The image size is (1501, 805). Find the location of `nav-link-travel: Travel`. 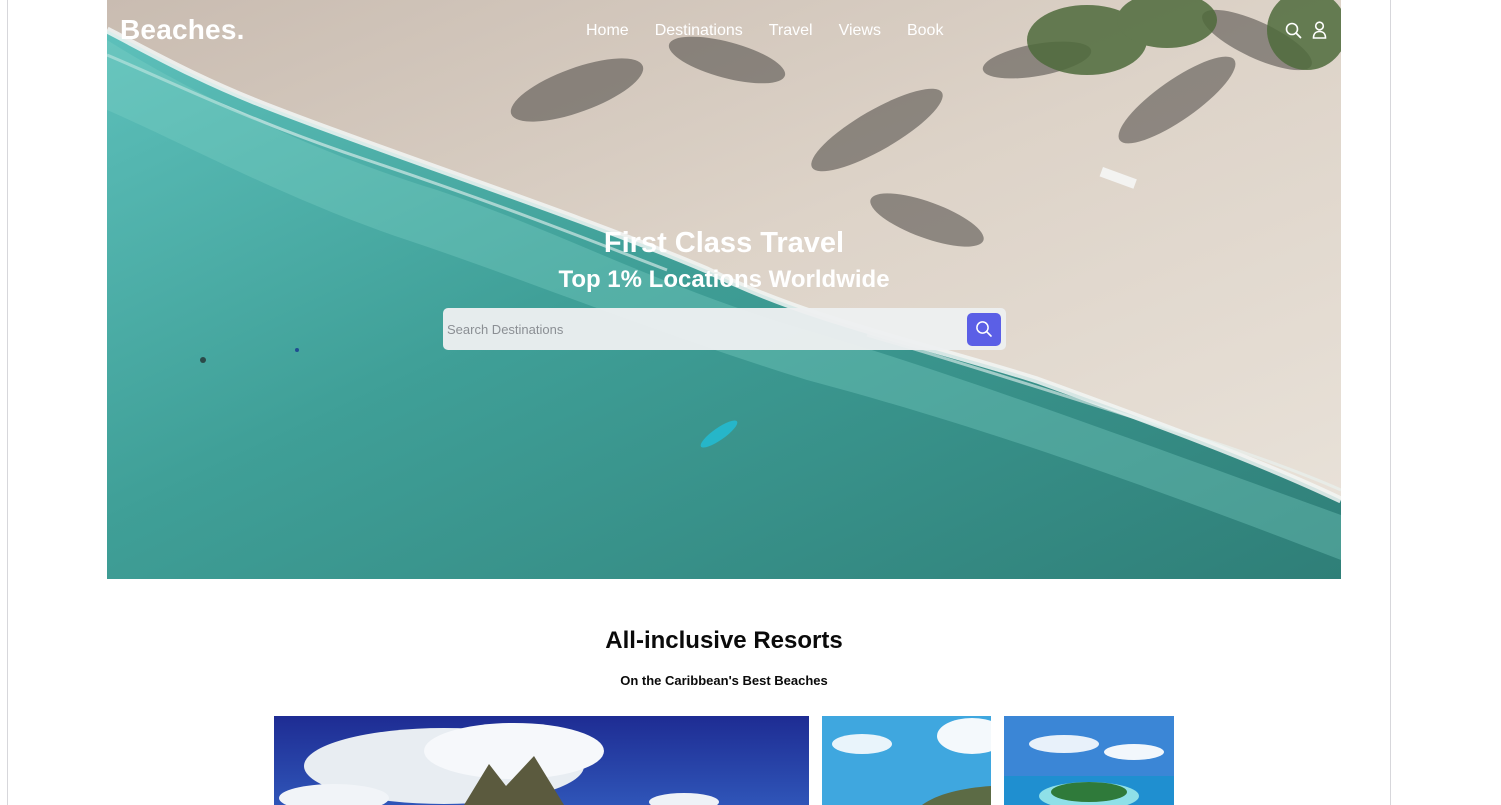

nav-link-travel: Travel is located at coordinates (791, 31).